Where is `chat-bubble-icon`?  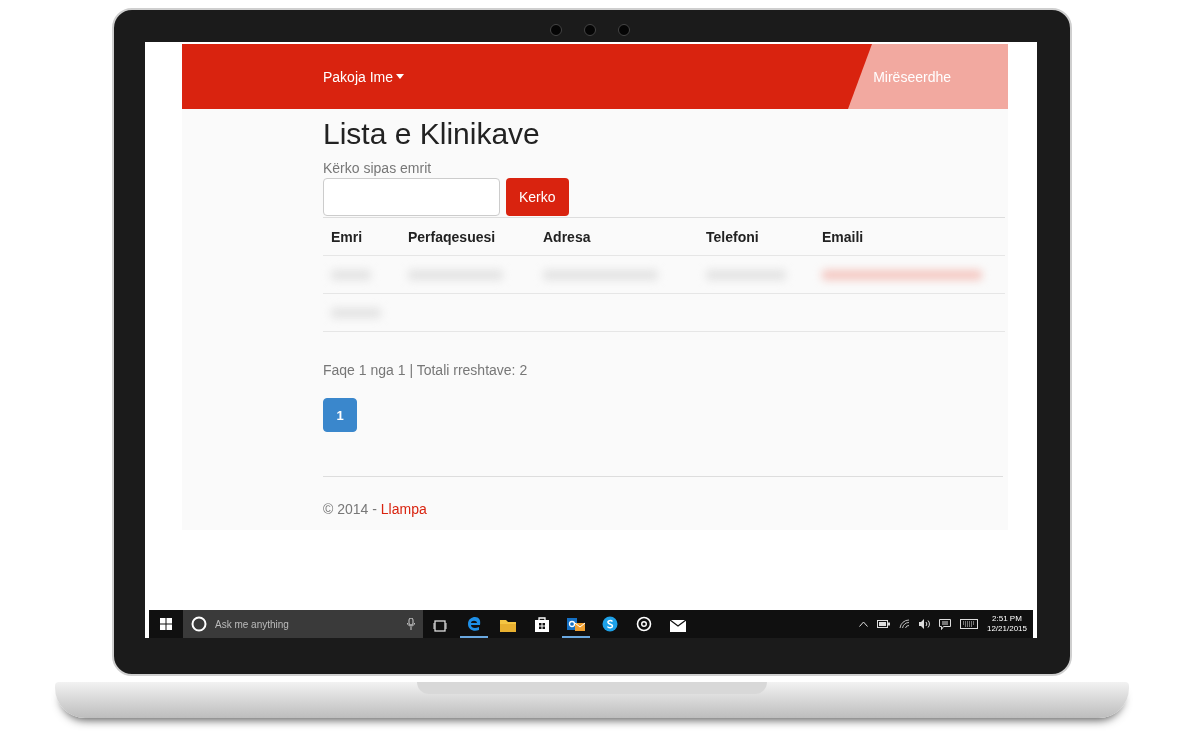
chat-bubble-icon is located at coordinates (610, 624).